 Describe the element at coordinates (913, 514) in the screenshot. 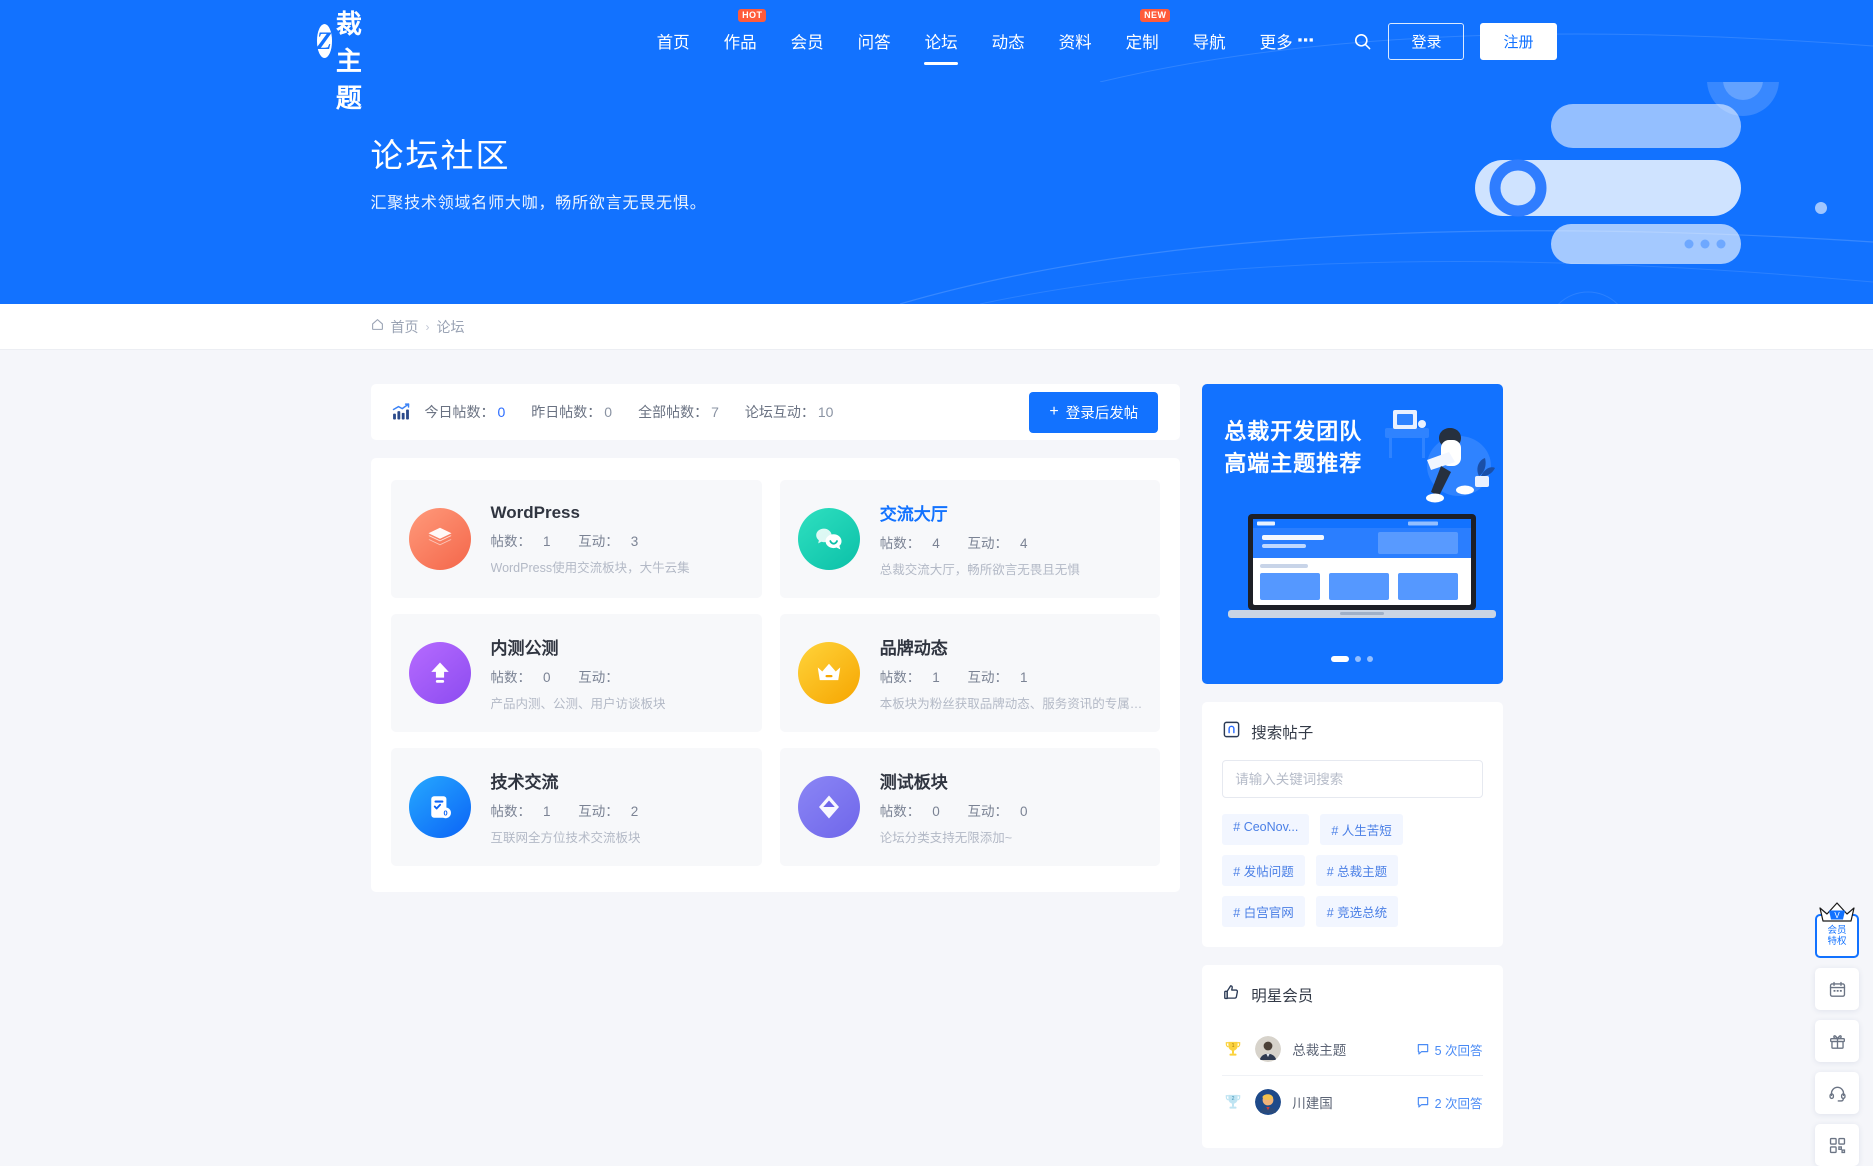

I see `forum-title: 交流大厅` at that location.